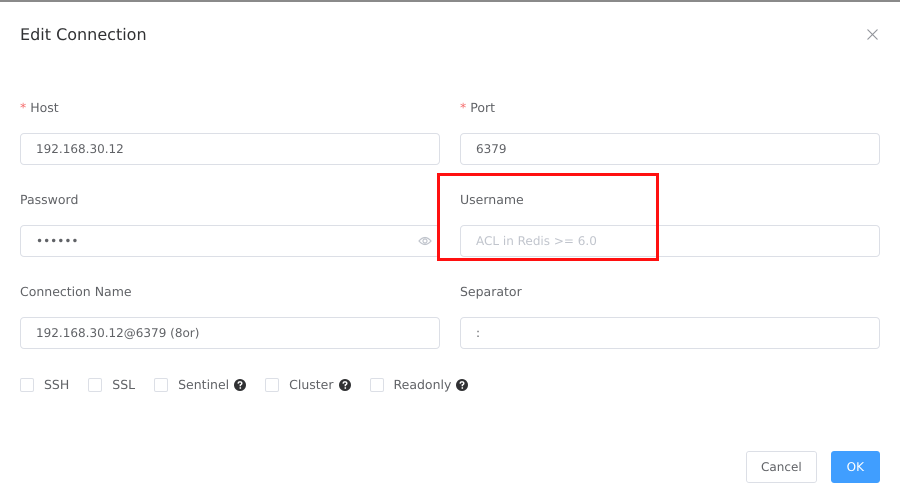 The height and width of the screenshot is (498, 900). Describe the element at coordinates (124, 384) in the screenshot. I see `option-label: SSL` at that location.